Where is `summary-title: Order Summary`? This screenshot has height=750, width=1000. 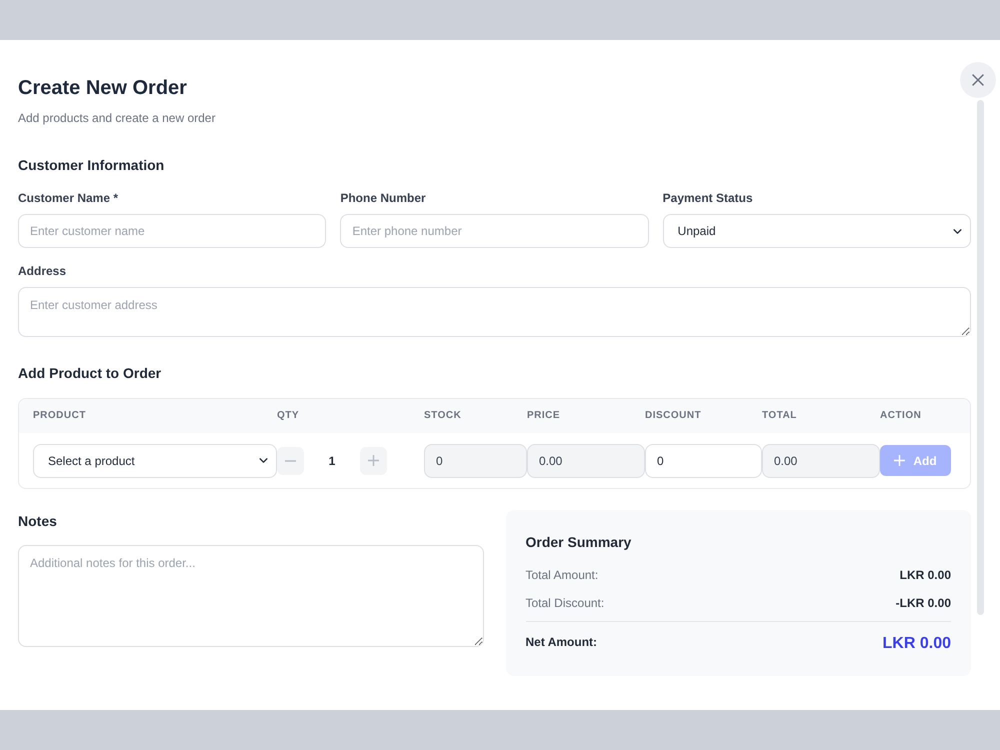
summary-title: Order Summary is located at coordinates (579, 542).